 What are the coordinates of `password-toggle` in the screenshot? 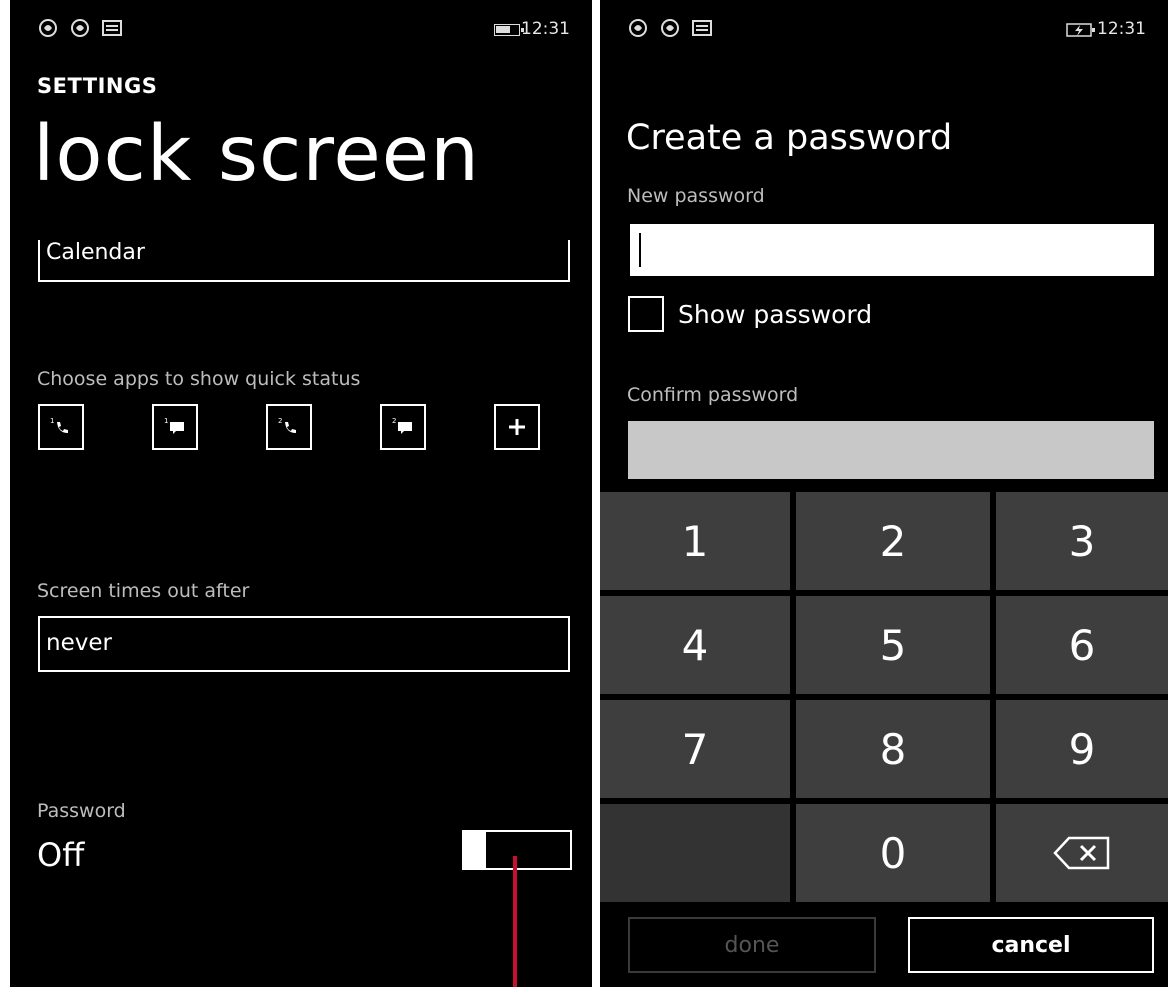 It's located at (517, 850).